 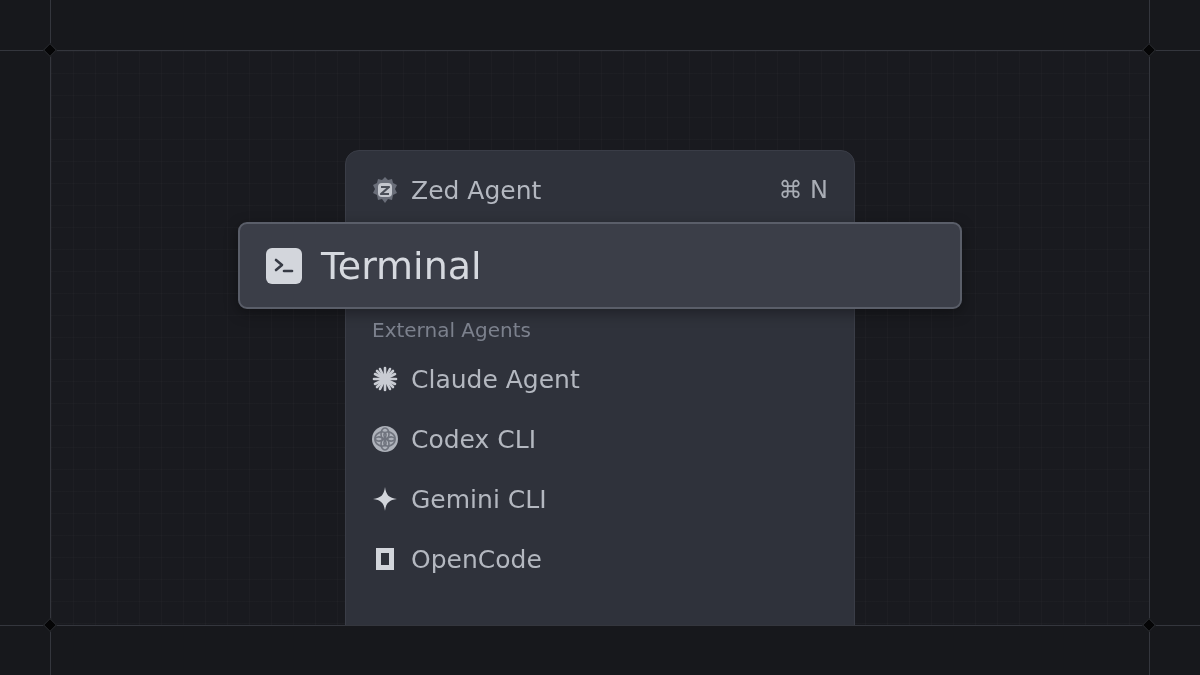 I want to click on menu-item: Gemini CLI, so click(x=600, y=499).